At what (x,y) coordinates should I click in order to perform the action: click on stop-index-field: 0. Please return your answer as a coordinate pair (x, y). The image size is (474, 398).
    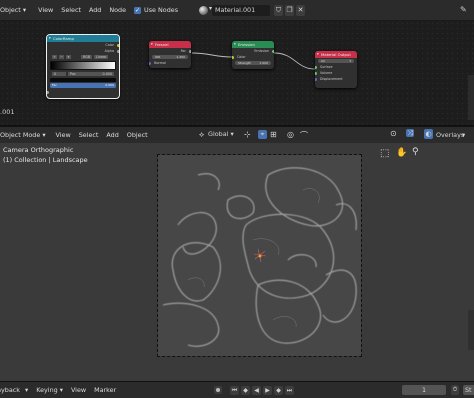
    Looking at the image, I should click on (59, 74).